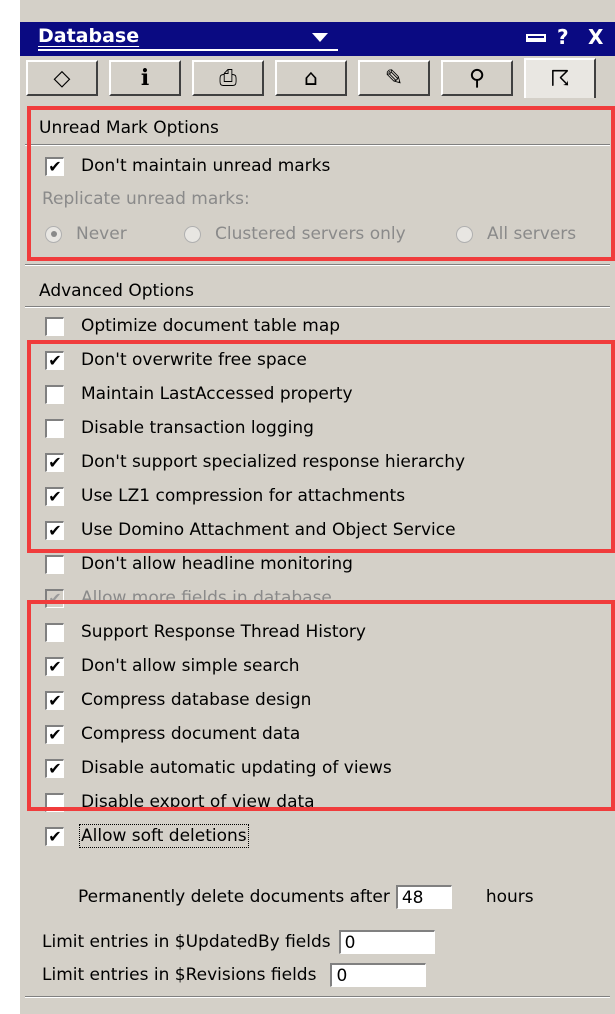  Describe the element at coordinates (317, 265) in the screenshot. I see `section-divider` at that location.